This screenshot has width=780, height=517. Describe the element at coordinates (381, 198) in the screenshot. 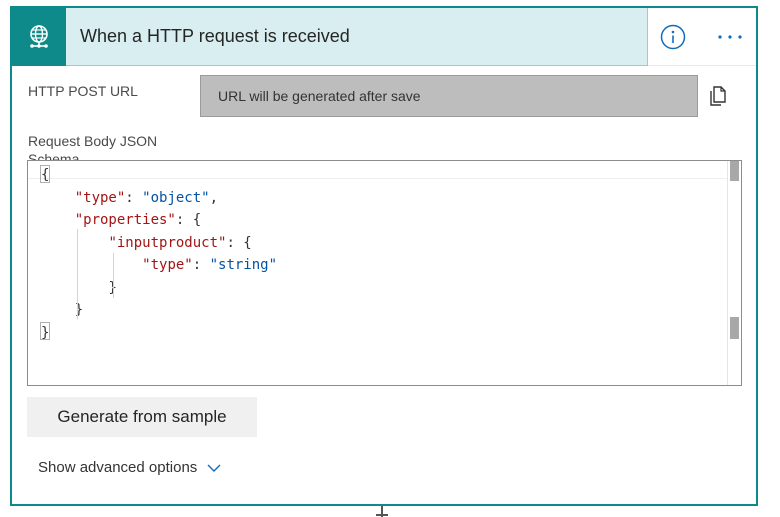

I see `code-line: "type": "object",` at that location.